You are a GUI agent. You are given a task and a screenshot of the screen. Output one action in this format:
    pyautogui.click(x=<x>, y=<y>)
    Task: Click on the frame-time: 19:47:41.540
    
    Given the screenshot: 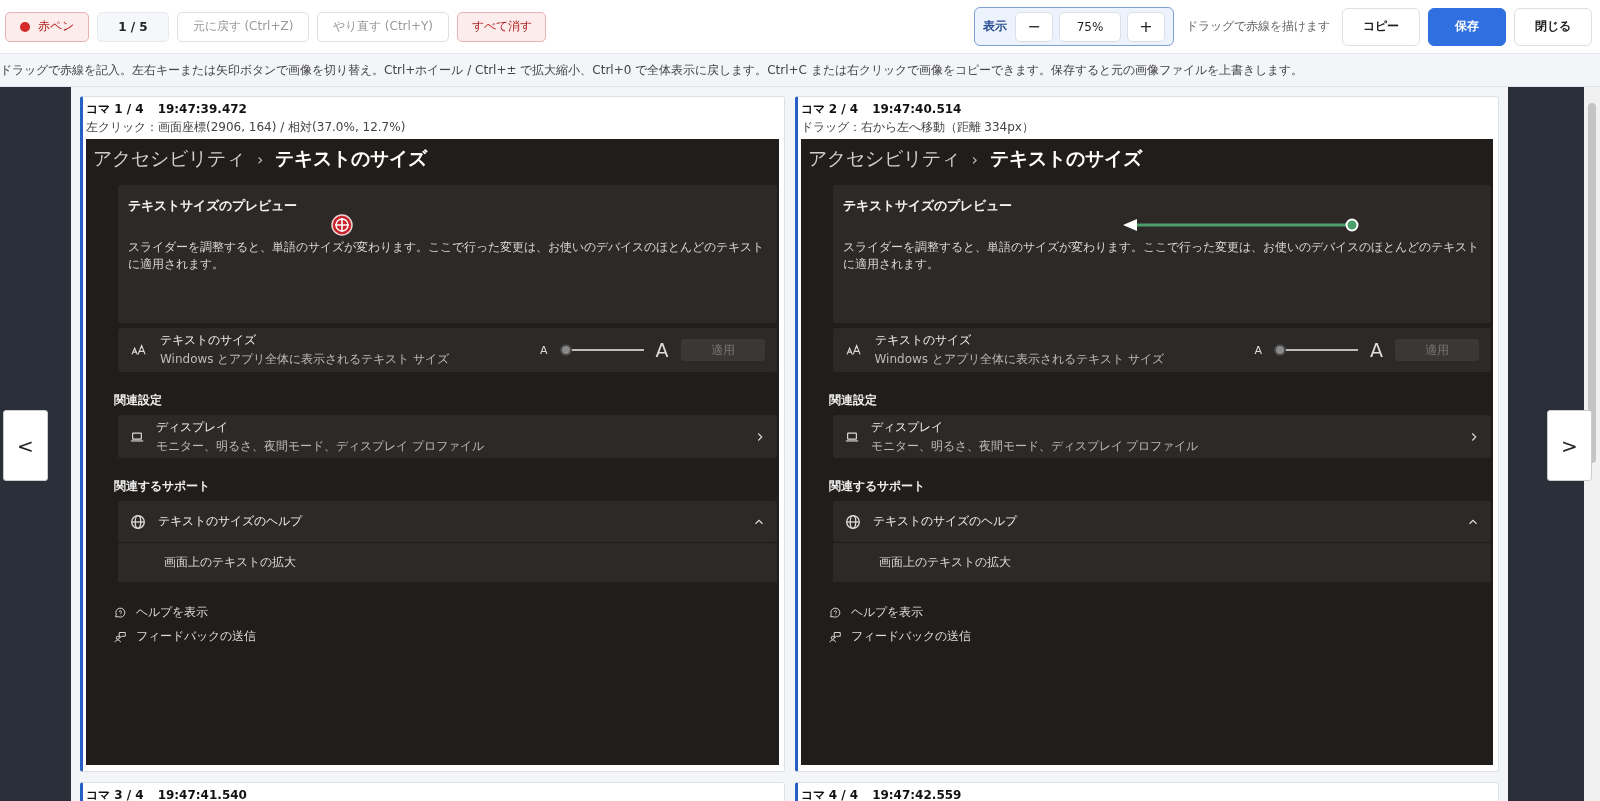 What is the action you would take?
    pyautogui.click(x=202, y=794)
    